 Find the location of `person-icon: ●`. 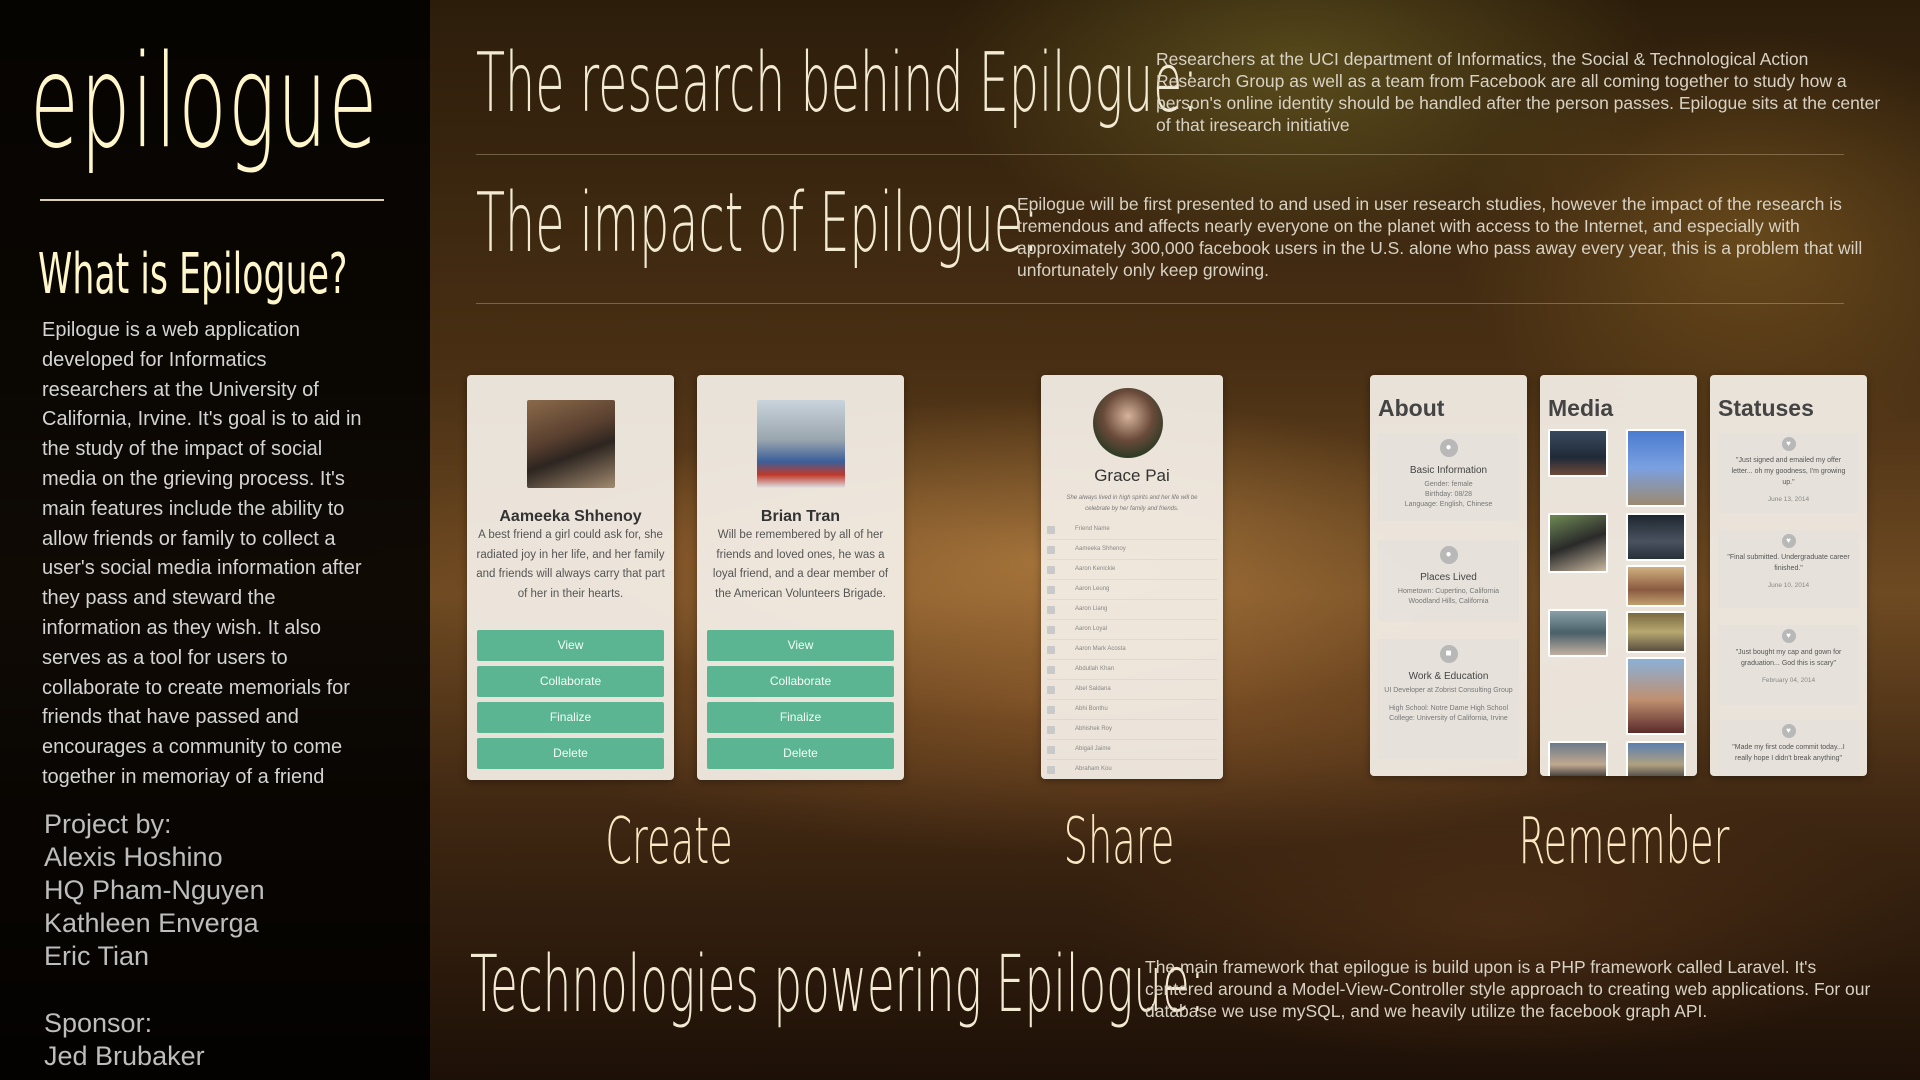

person-icon: ● is located at coordinates (1448, 448).